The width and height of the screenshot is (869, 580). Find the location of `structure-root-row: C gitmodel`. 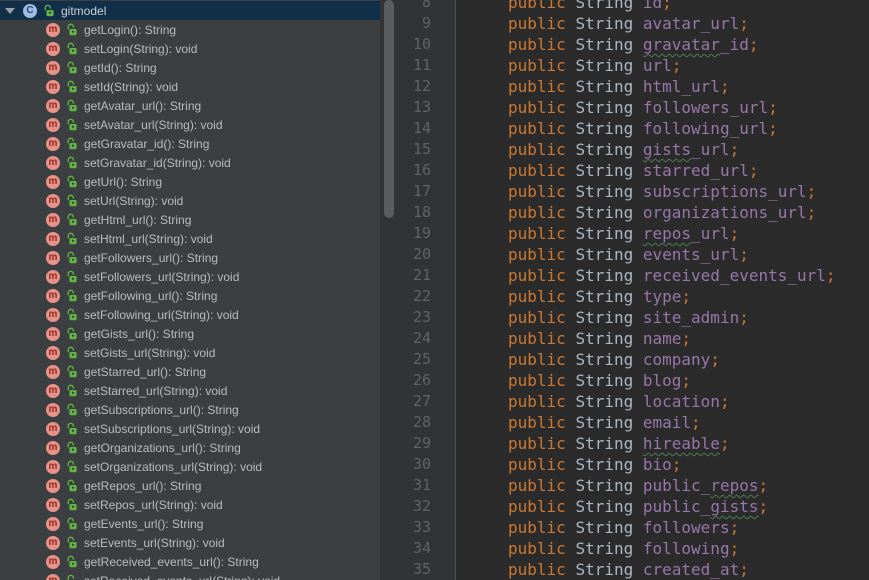

structure-root-row: C gitmodel is located at coordinates (190, 10).